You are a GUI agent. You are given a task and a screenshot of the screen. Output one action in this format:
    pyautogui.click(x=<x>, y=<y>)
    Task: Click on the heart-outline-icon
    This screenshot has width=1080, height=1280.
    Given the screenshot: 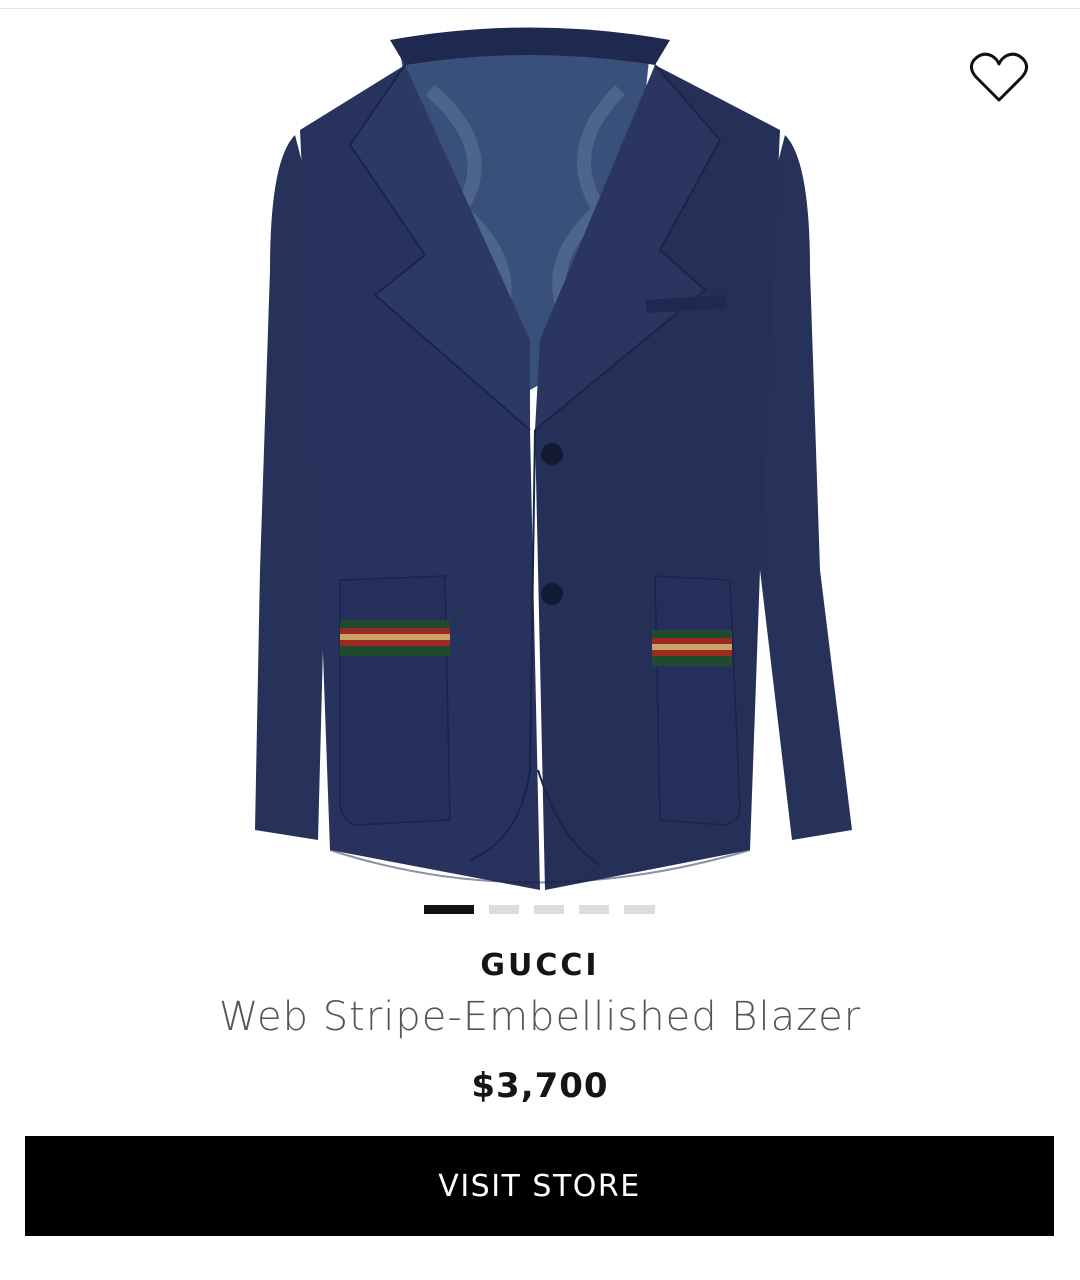 What is the action you would take?
    pyautogui.click(x=999, y=77)
    